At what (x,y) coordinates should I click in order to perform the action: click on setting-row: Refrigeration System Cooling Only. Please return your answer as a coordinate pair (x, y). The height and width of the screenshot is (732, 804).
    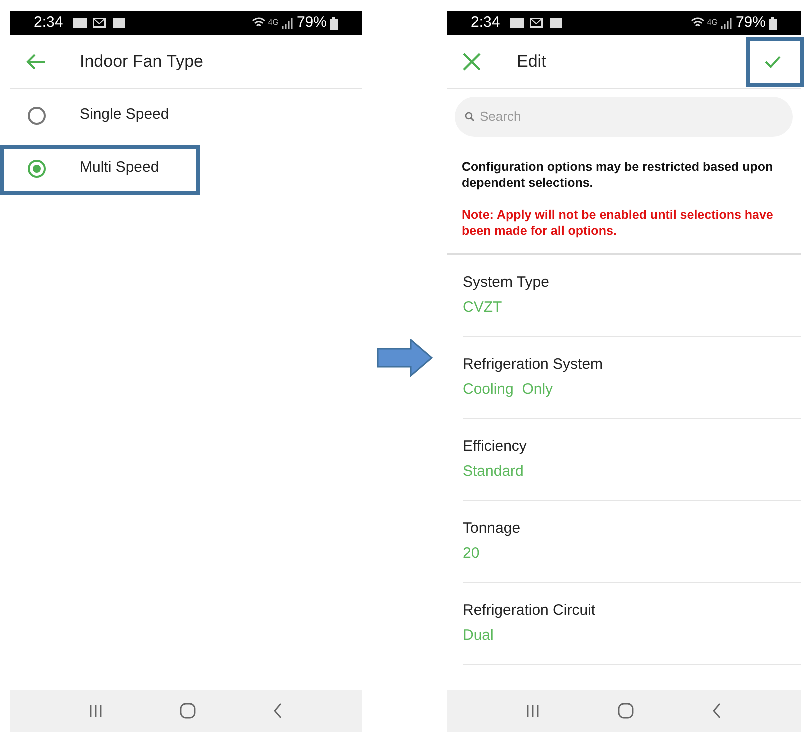
    Looking at the image, I should click on (632, 378).